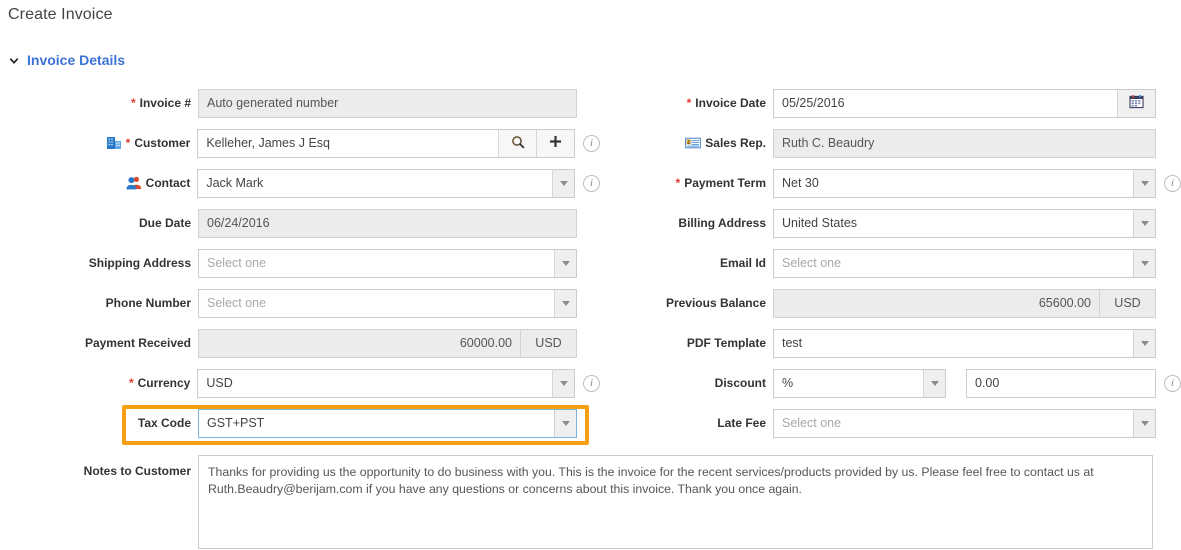  I want to click on label-due-date: Due Date, so click(164, 223).